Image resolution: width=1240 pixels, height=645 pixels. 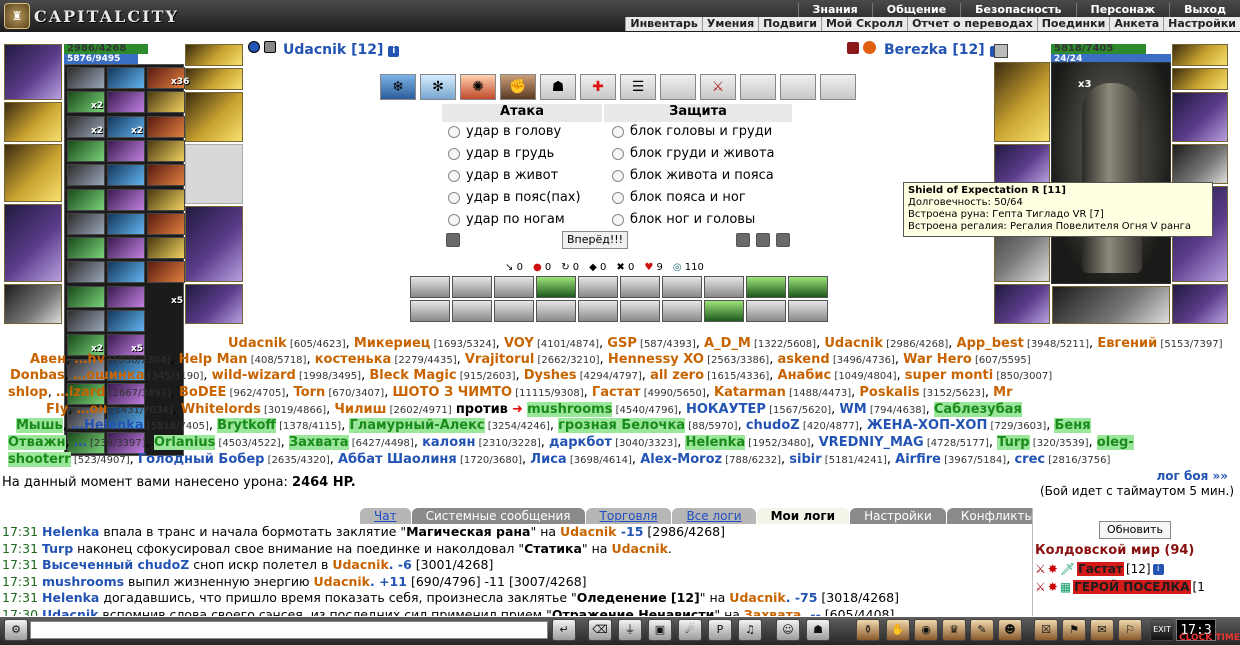 What do you see at coordinates (805, 459) in the screenshot?
I see `participant-name: sibir` at bounding box center [805, 459].